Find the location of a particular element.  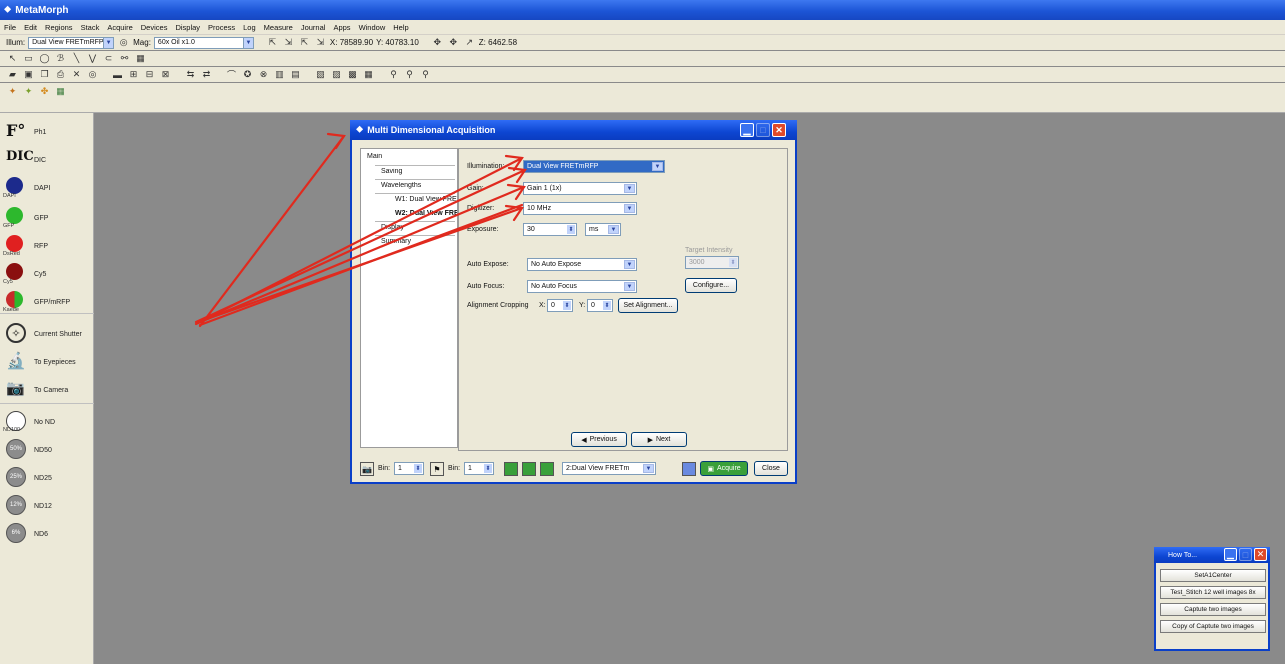

binoculars-icon: ⊗ is located at coordinates (263, 75).